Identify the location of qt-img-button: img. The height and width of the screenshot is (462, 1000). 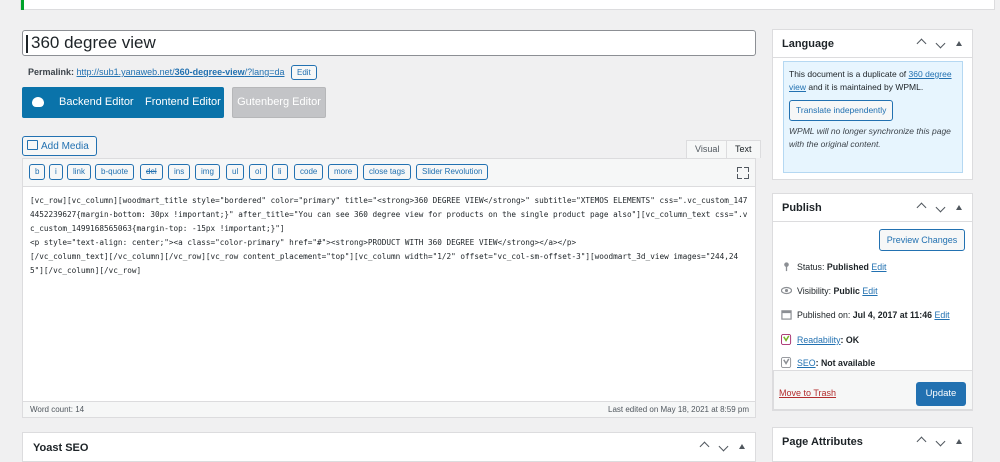
(207, 172).